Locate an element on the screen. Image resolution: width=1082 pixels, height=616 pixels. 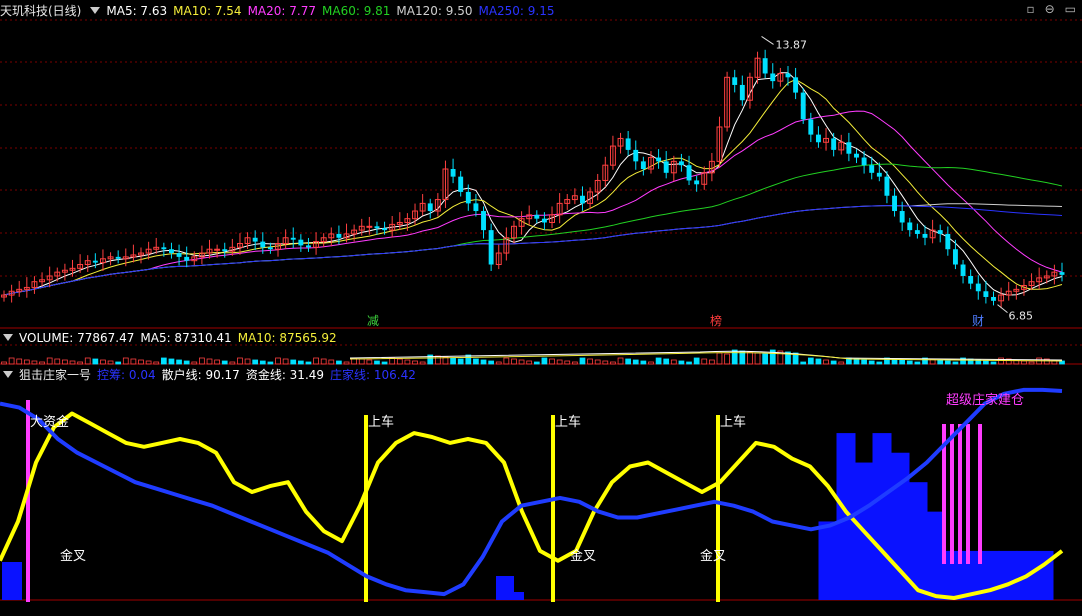
high-pointer is located at coordinates (767, 40).